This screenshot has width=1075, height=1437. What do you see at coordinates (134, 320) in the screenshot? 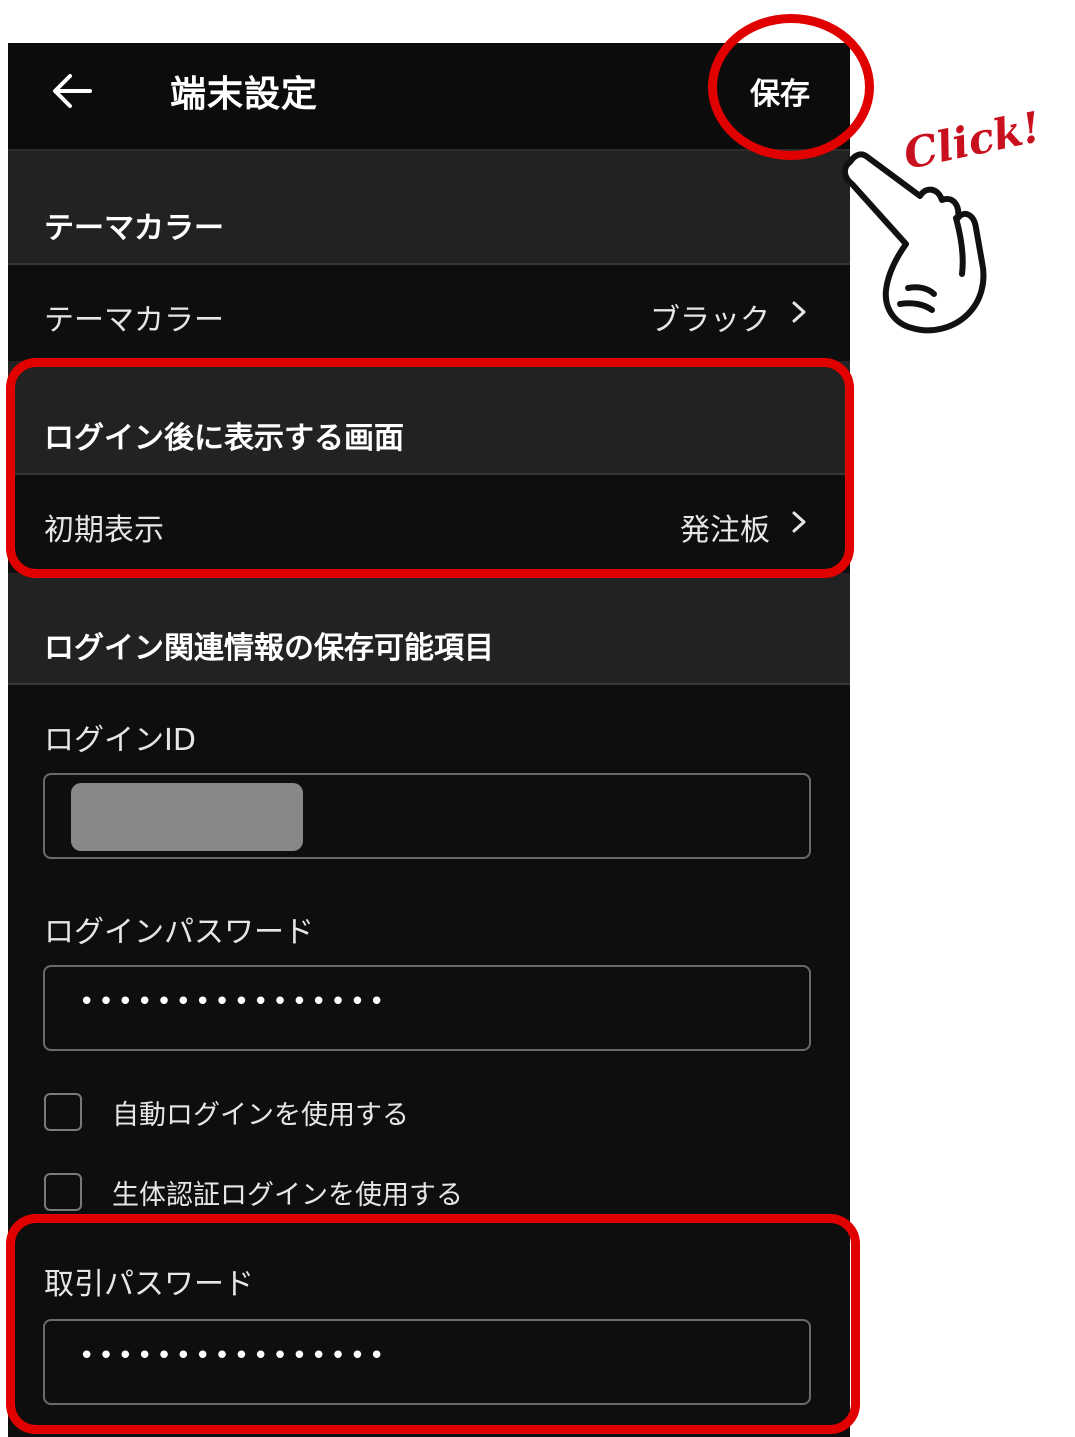
I see `theme-color-label: テーマカラー` at bounding box center [134, 320].